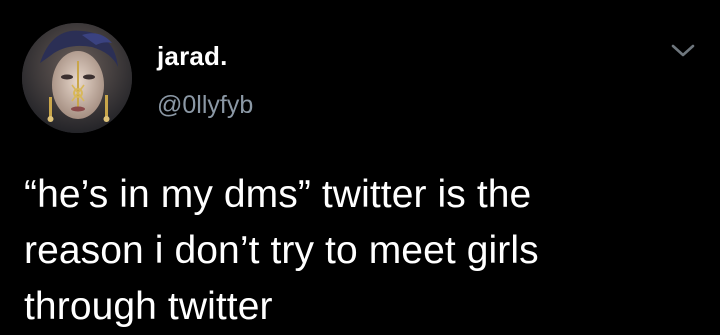  What do you see at coordinates (148, 306) in the screenshot?
I see `tweet-text-line: through twitter` at bounding box center [148, 306].